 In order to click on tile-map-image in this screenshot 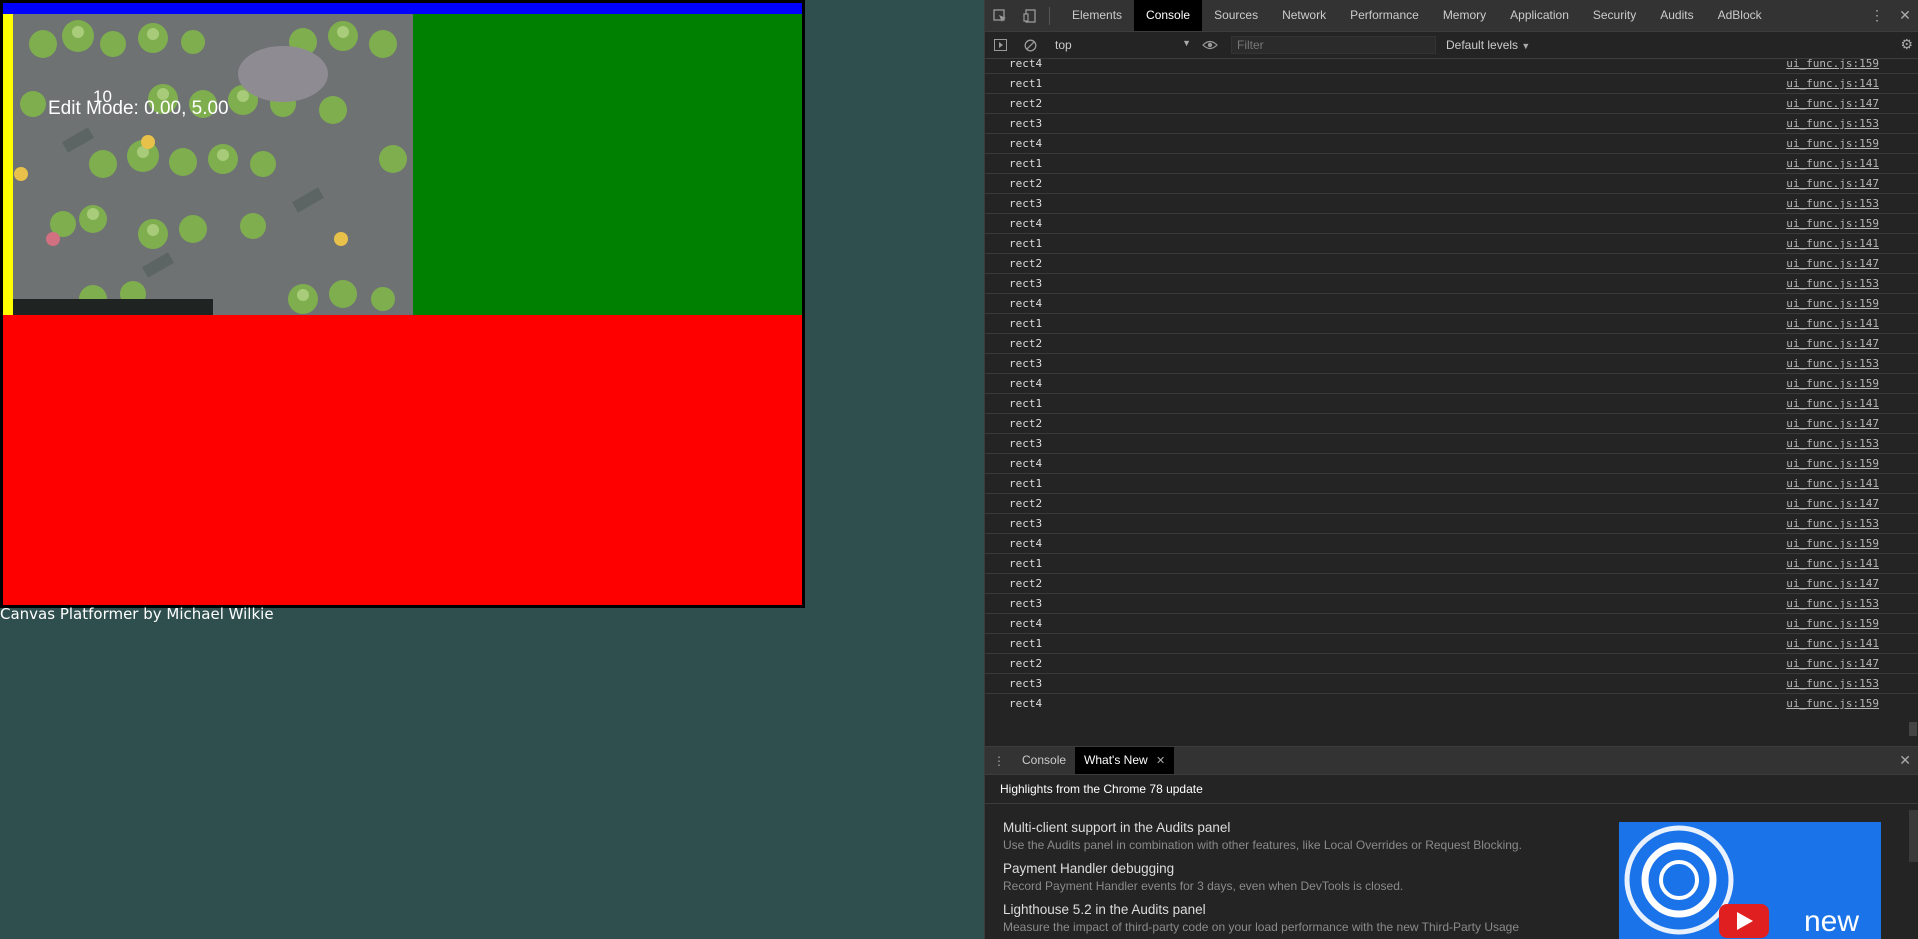, I will do `click(208, 164)`.